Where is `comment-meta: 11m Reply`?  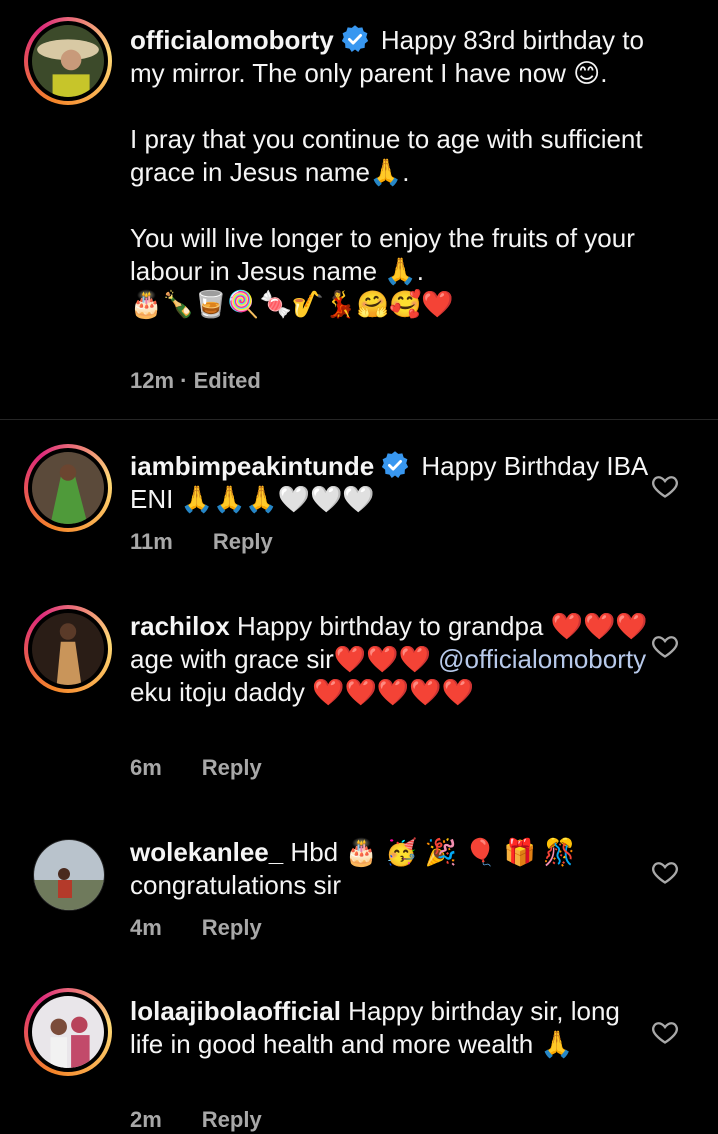 comment-meta: 11m Reply is located at coordinates (201, 542).